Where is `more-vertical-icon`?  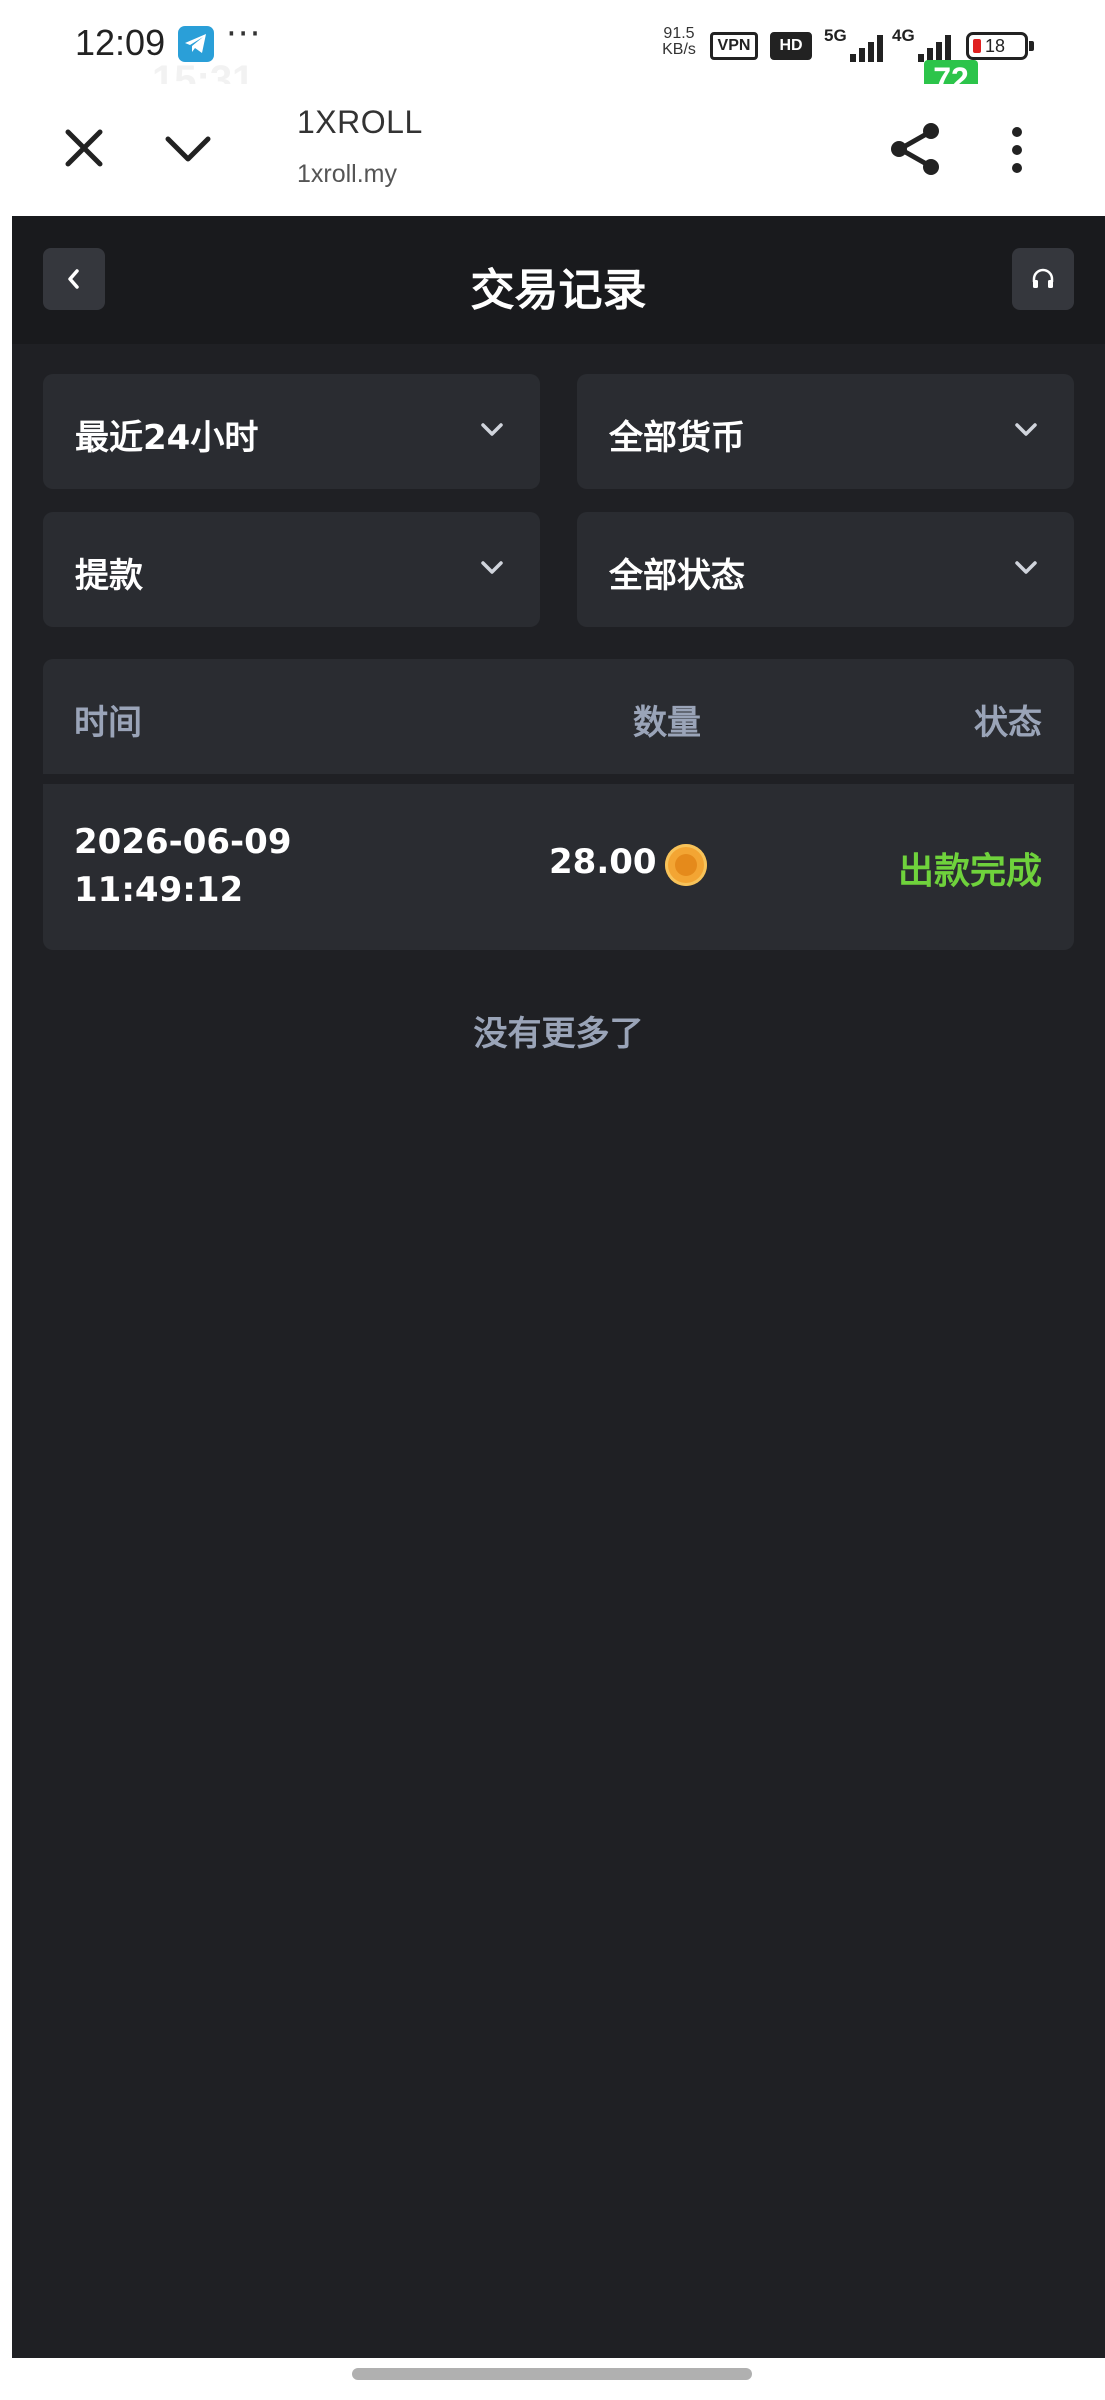
more-vertical-icon is located at coordinates (1017, 152).